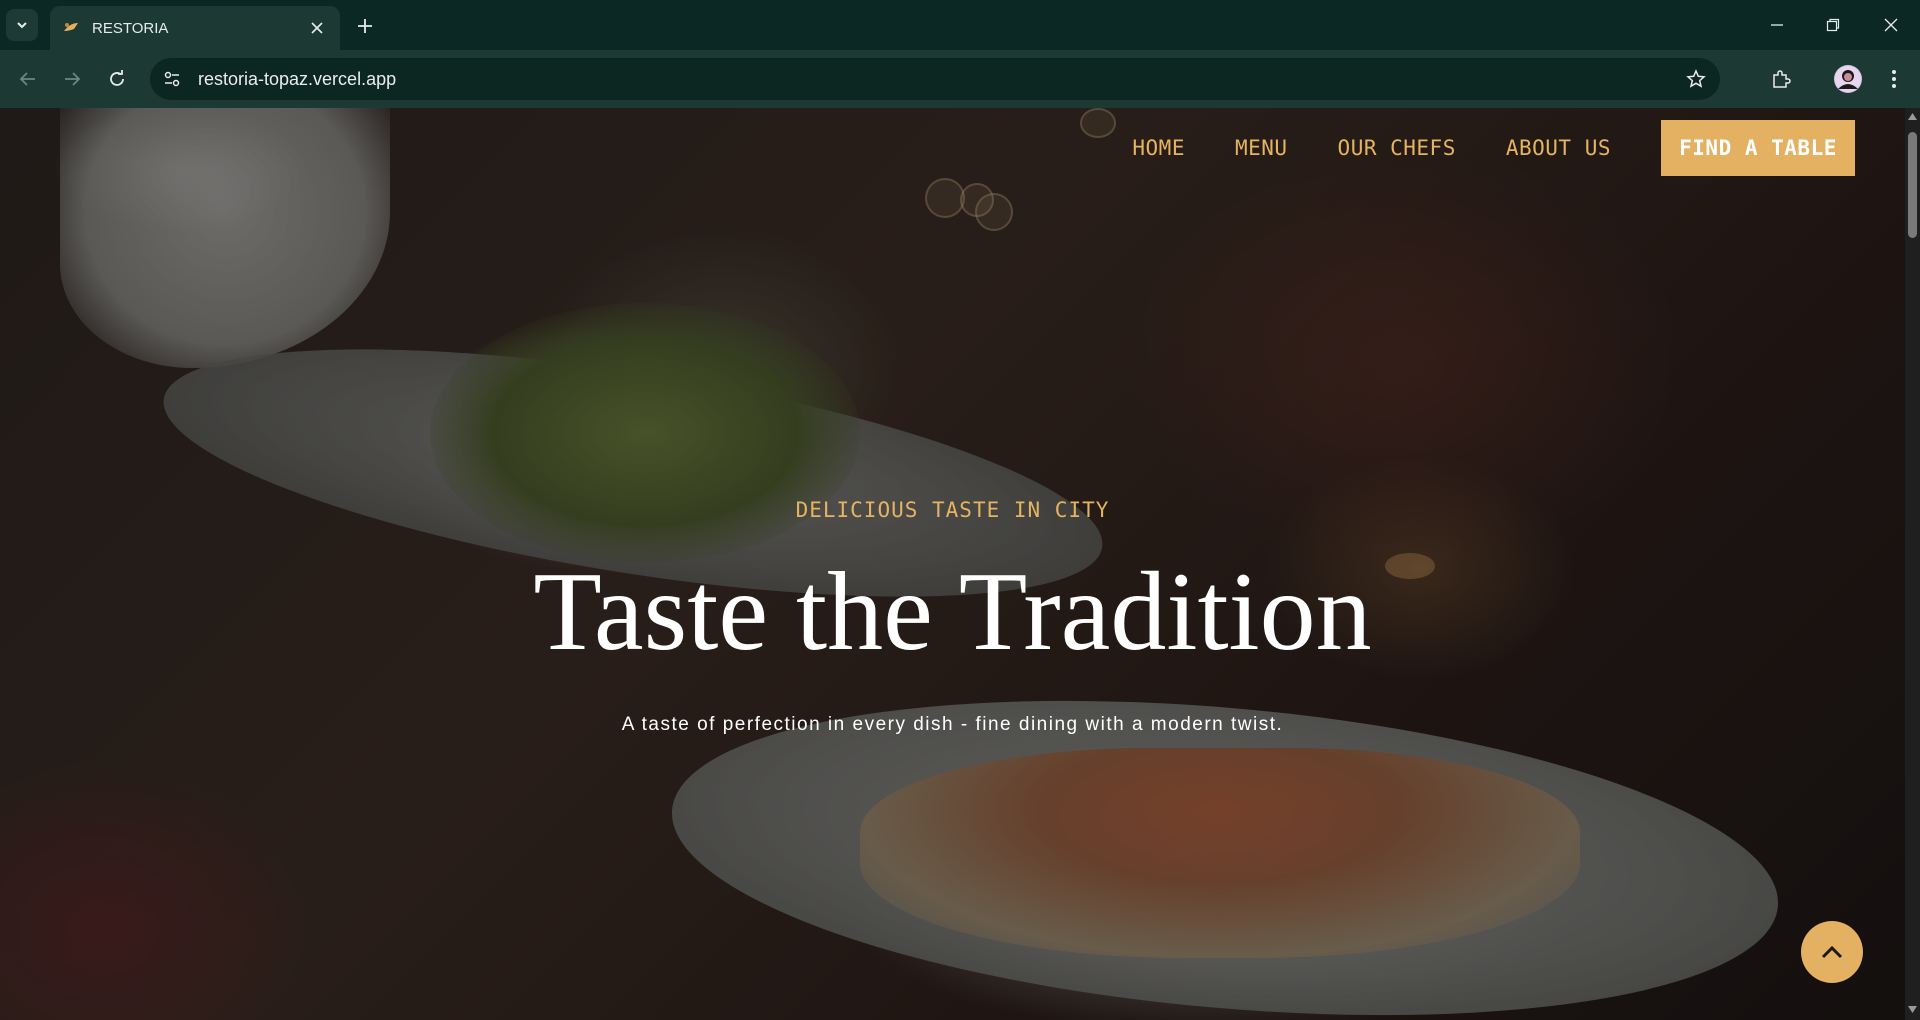 The height and width of the screenshot is (1020, 1920). I want to click on profile-avatar, so click(1848, 79).